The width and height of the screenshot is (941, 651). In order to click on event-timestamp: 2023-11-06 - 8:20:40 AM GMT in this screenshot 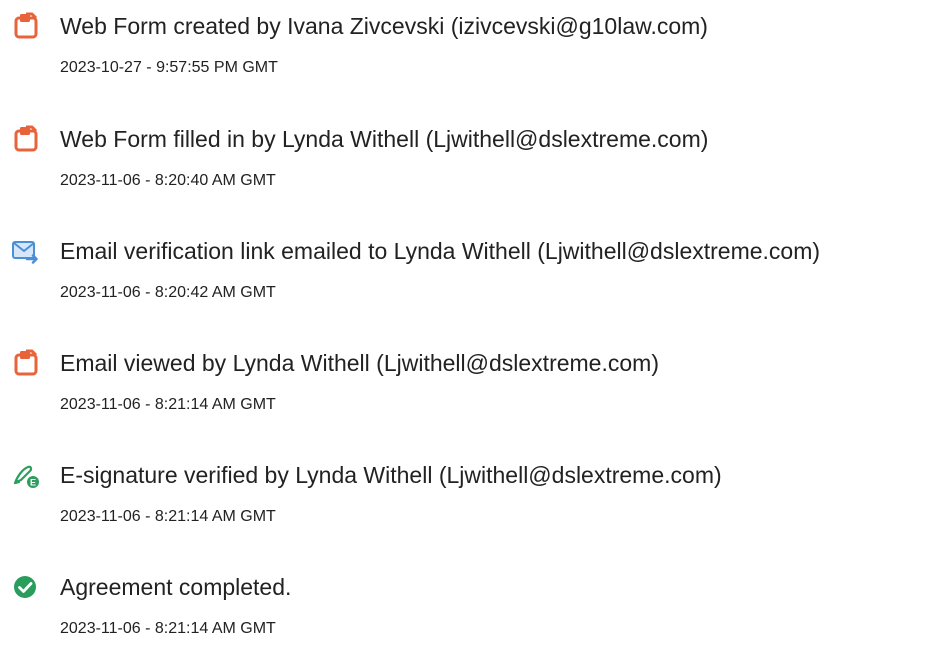, I will do `click(168, 180)`.